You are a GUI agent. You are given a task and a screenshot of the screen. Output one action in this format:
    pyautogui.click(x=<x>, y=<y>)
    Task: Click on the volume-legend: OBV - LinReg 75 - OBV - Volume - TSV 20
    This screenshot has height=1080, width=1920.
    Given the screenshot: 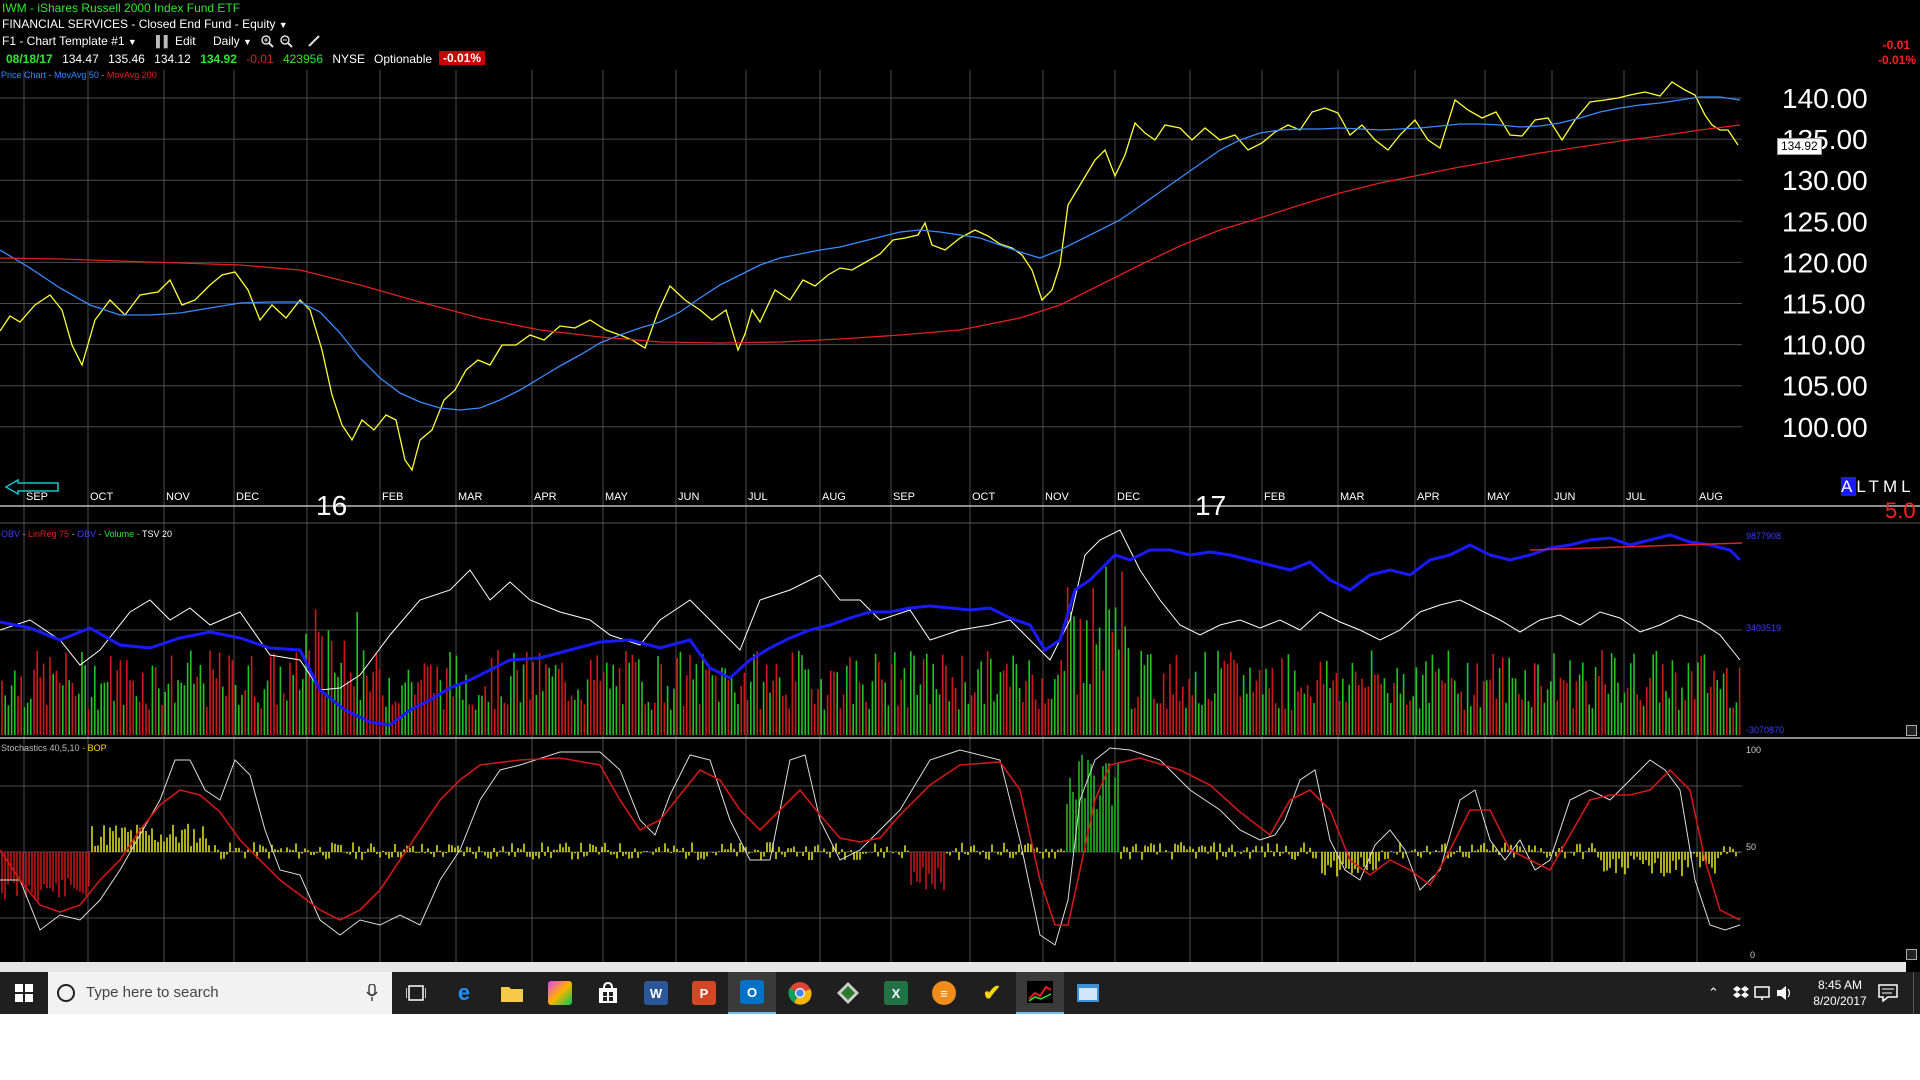 What is the action you would take?
    pyautogui.click(x=86, y=534)
    